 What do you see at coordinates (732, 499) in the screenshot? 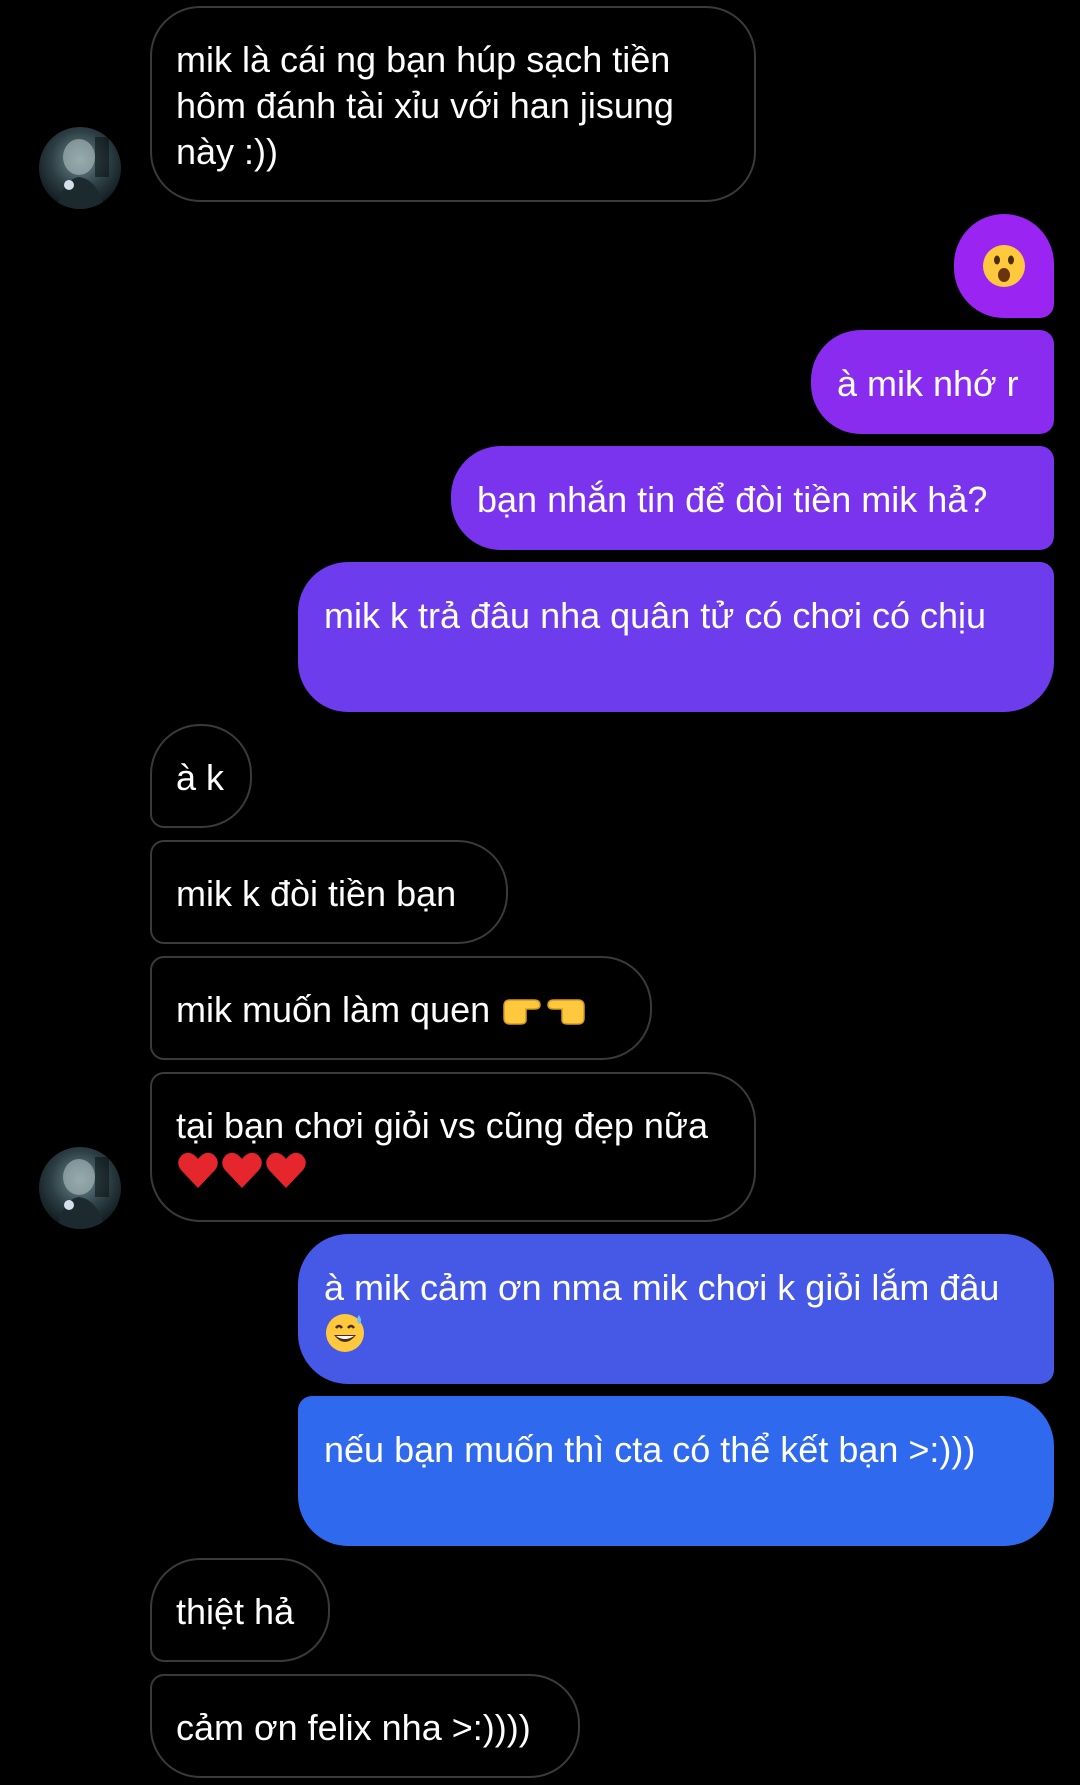
I see `message-text: bạn nhắn tin để đòi tiền mik hả?` at bounding box center [732, 499].